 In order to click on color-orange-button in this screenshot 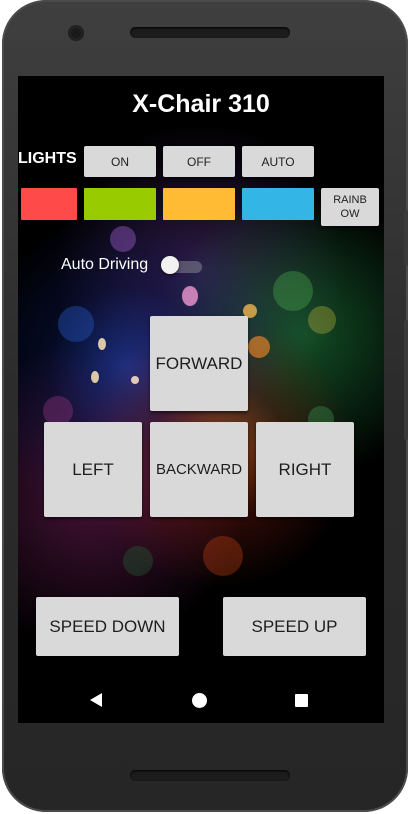, I will do `click(199, 204)`.